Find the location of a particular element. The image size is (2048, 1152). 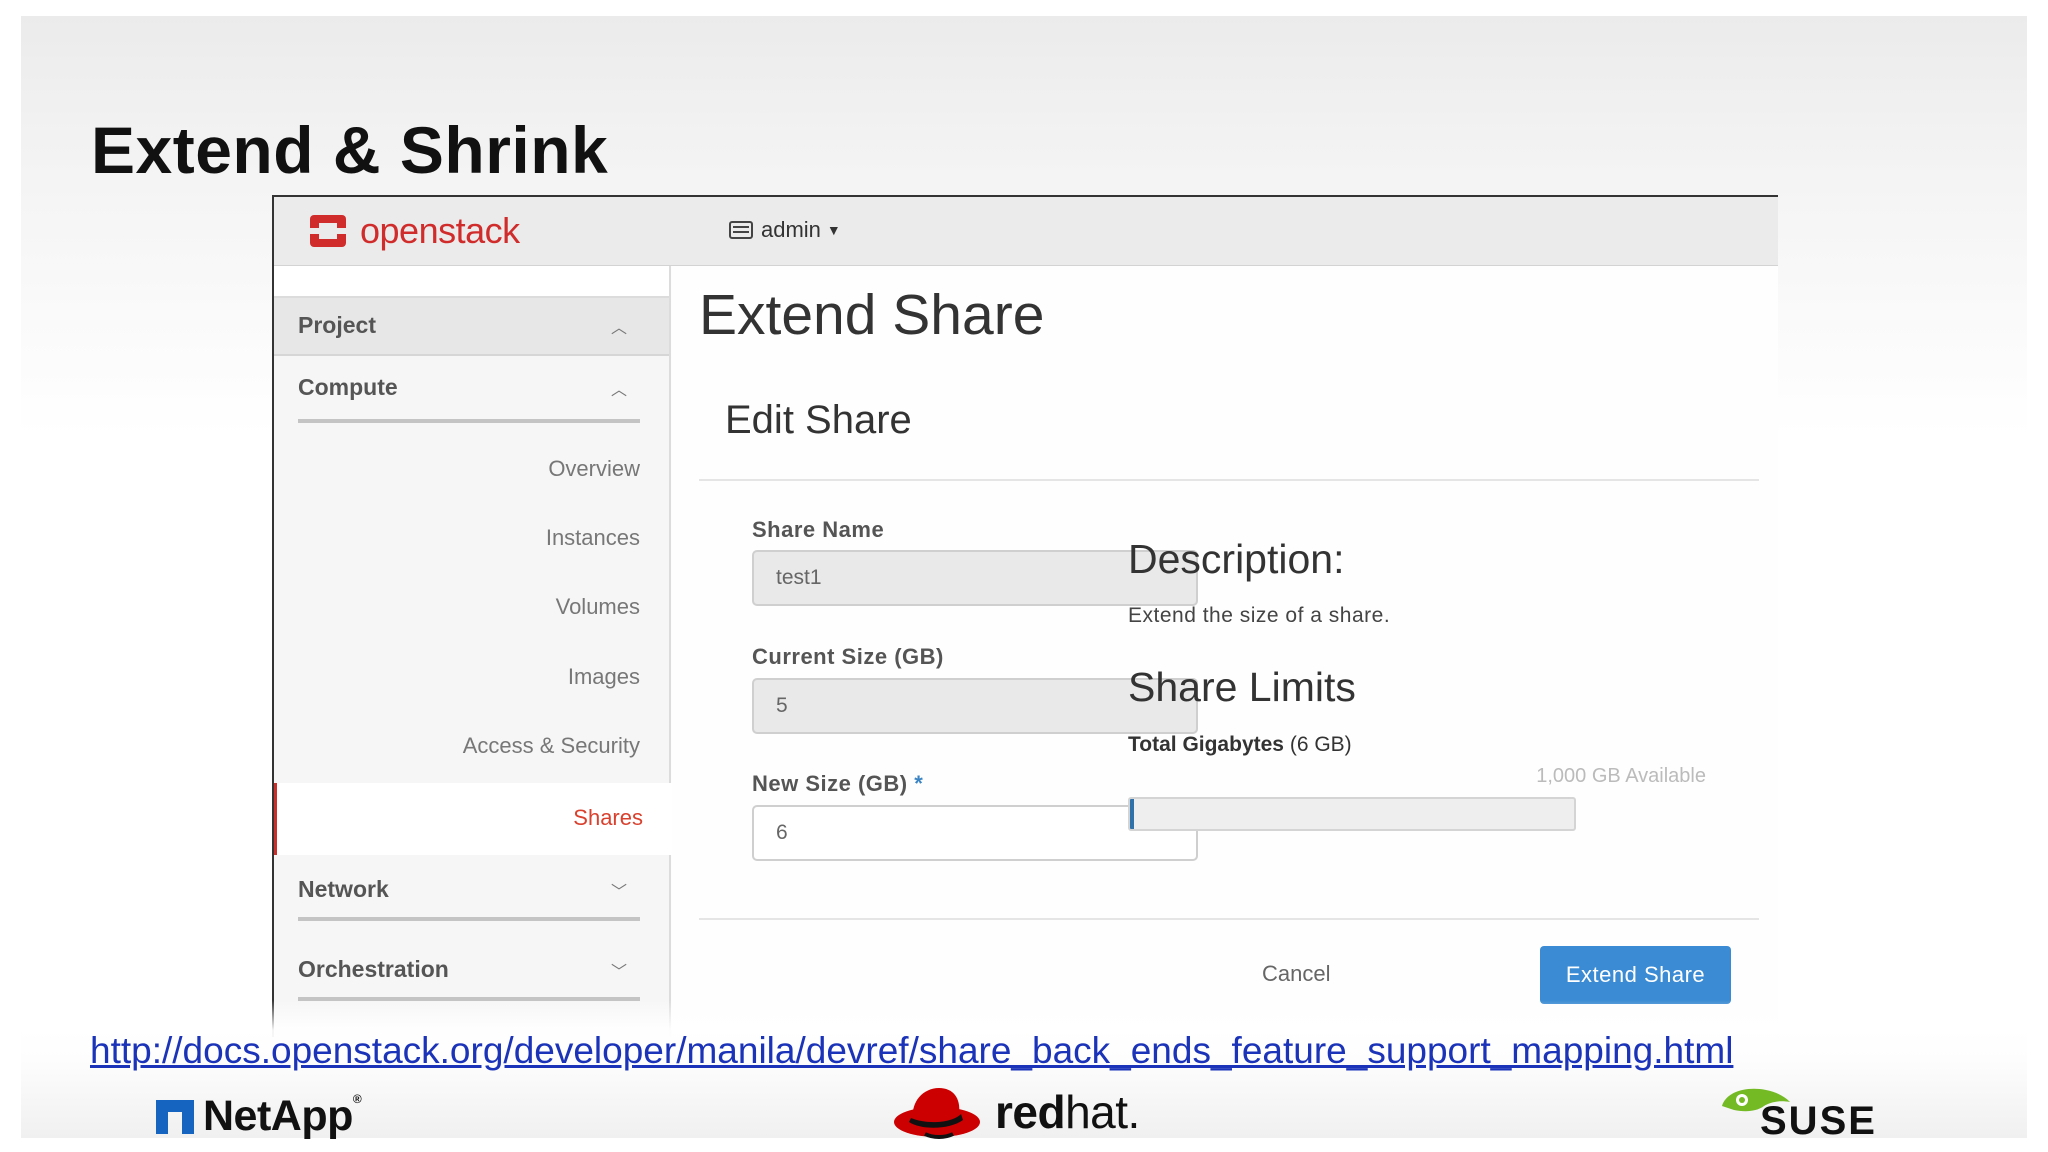

sidebar-item-overview: Overview is located at coordinates (594, 469).